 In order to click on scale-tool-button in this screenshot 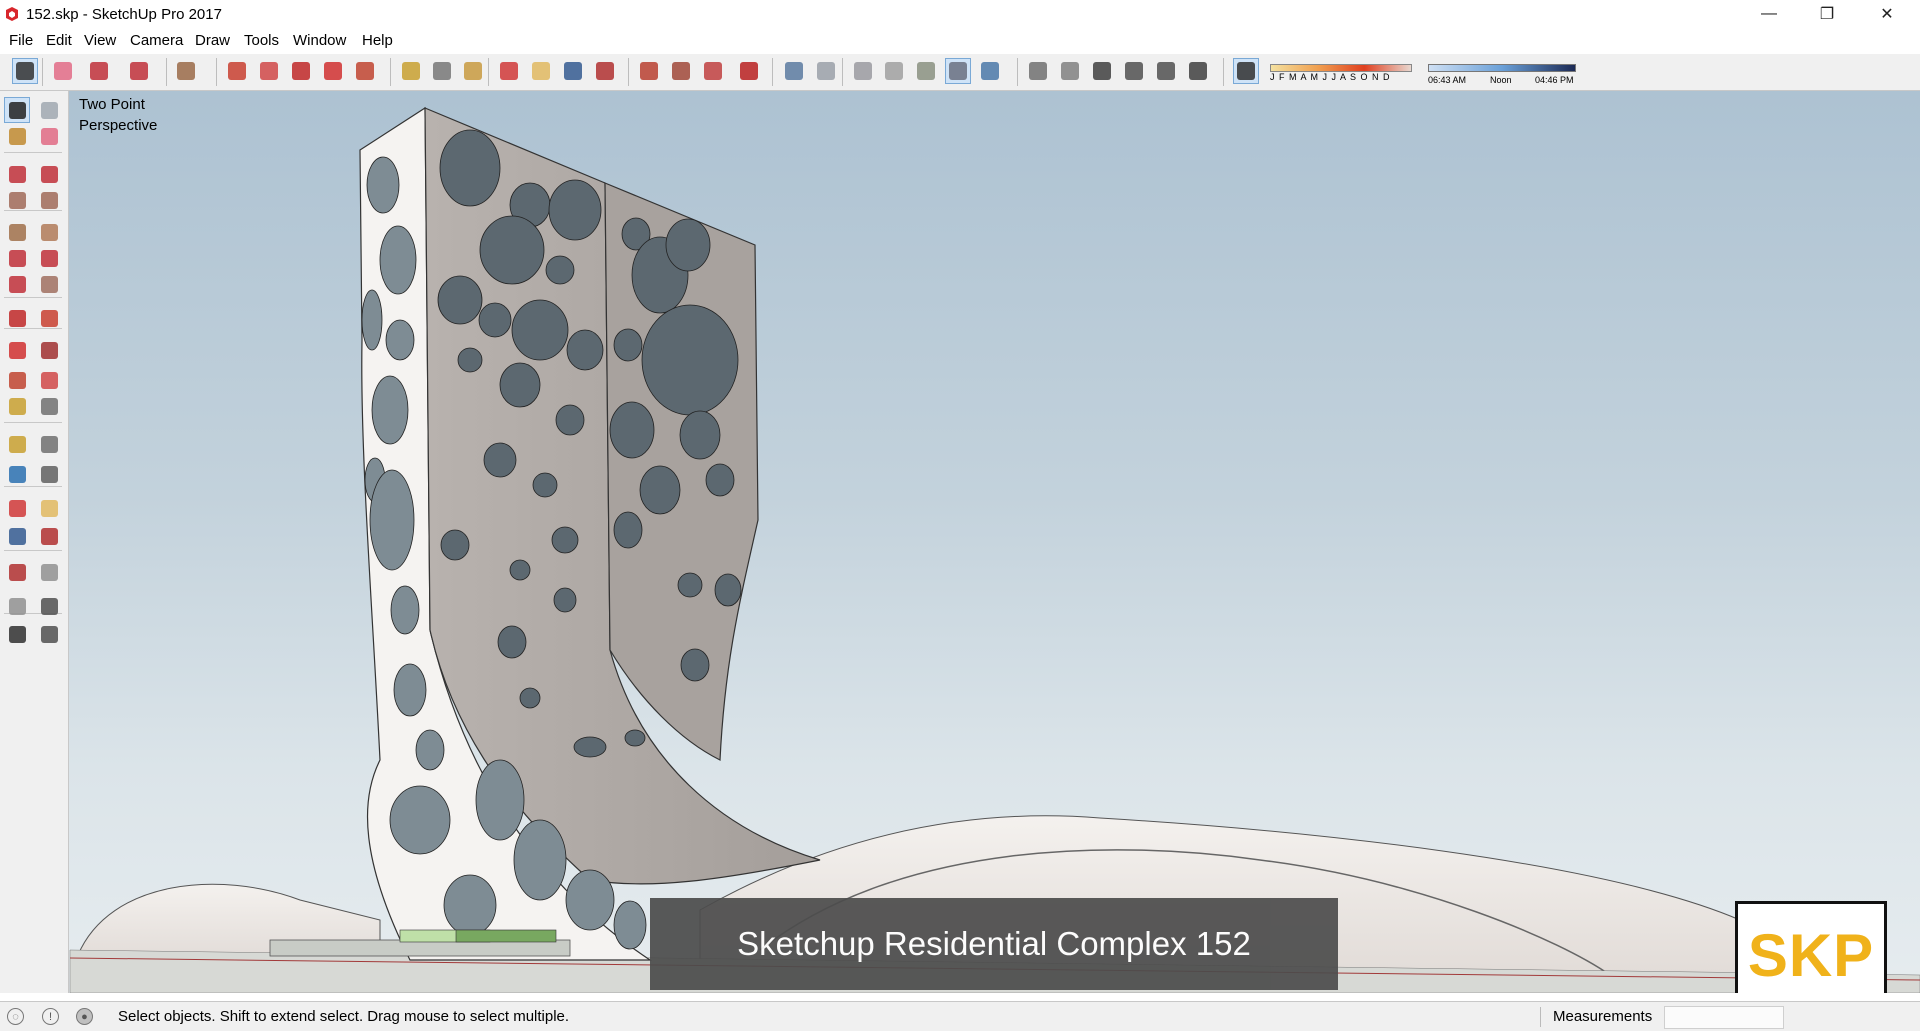, I will do `click(365, 71)`.